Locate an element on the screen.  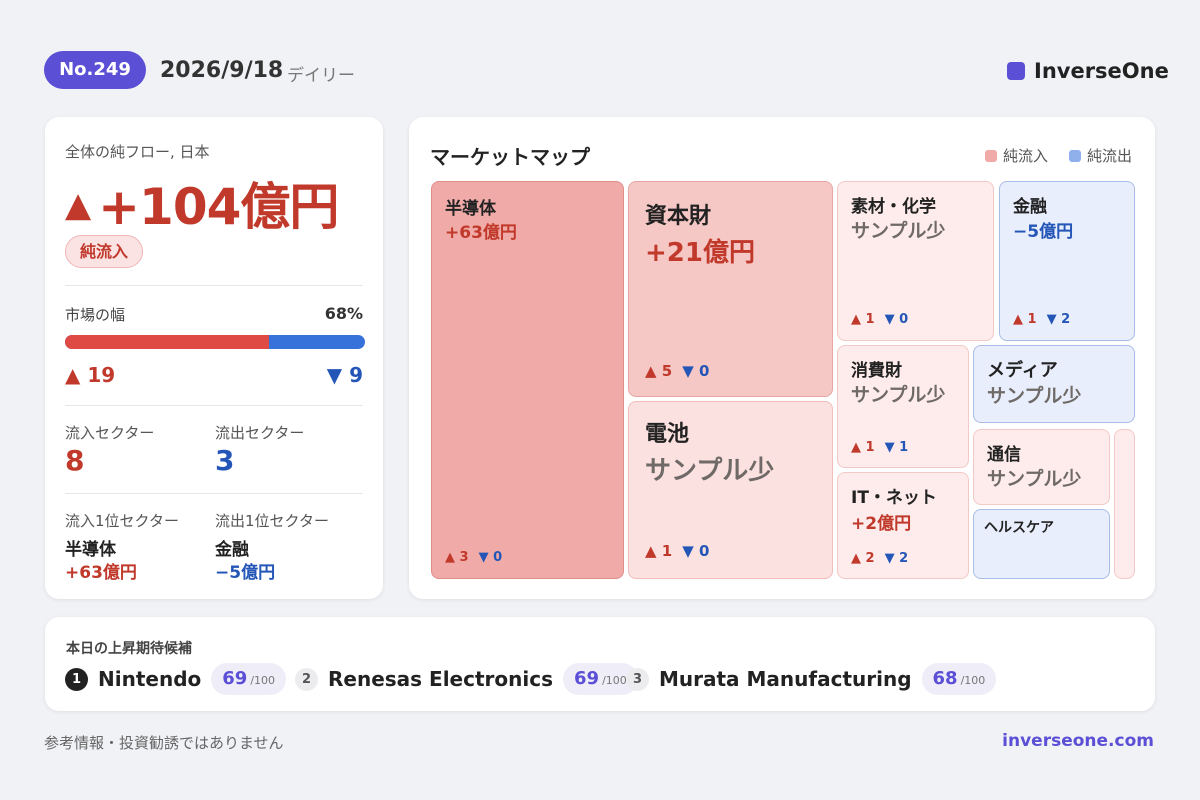
rank-badge: 3 is located at coordinates (637, 679).